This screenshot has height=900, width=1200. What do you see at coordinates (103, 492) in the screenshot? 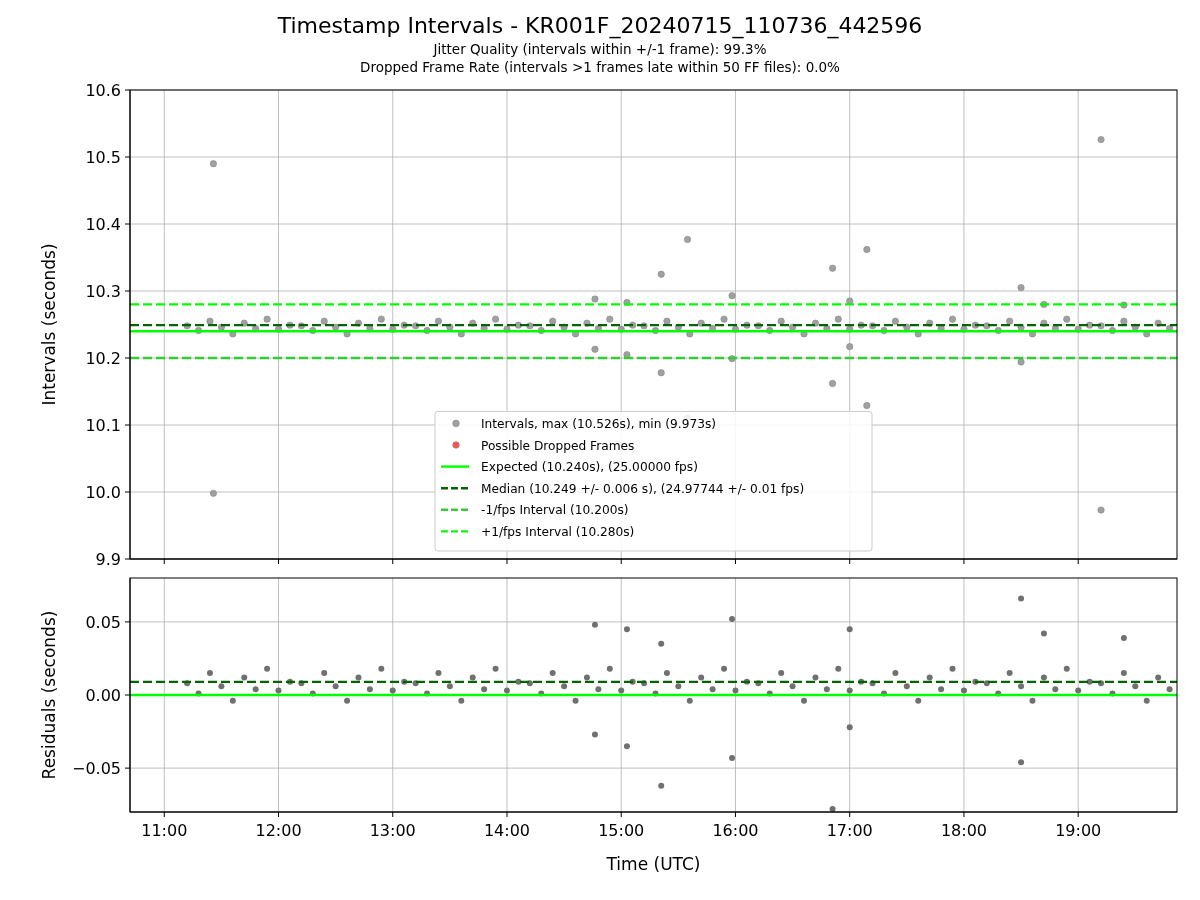
I see `tick-label: 10.0` at bounding box center [103, 492].